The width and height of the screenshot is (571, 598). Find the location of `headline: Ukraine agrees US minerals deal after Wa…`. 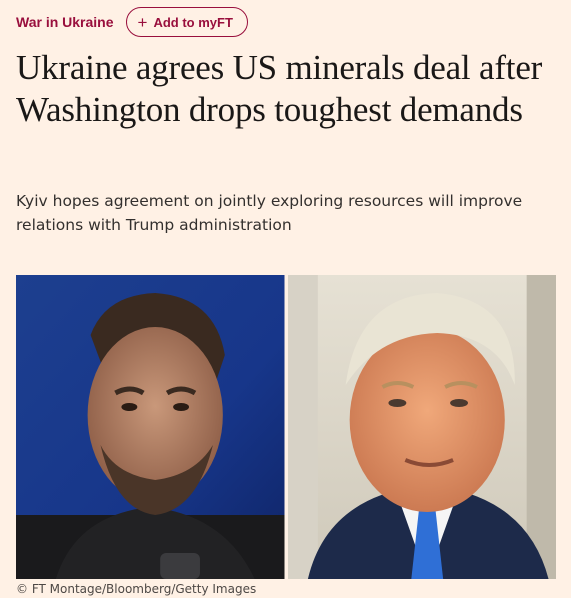

headline: Ukraine agrees US minerals deal after Wa… is located at coordinates (279, 88).